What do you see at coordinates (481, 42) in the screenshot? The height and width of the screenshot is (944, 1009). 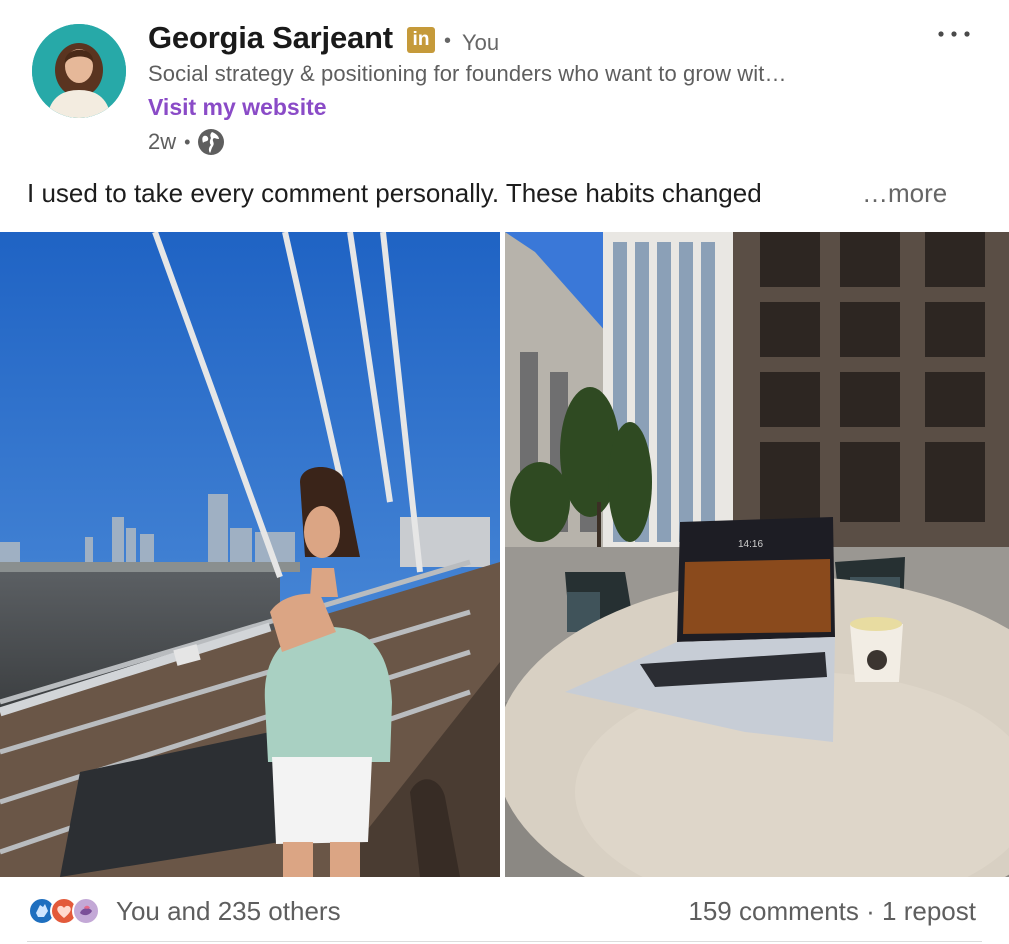 I see `connection-degree: You` at bounding box center [481, 42].